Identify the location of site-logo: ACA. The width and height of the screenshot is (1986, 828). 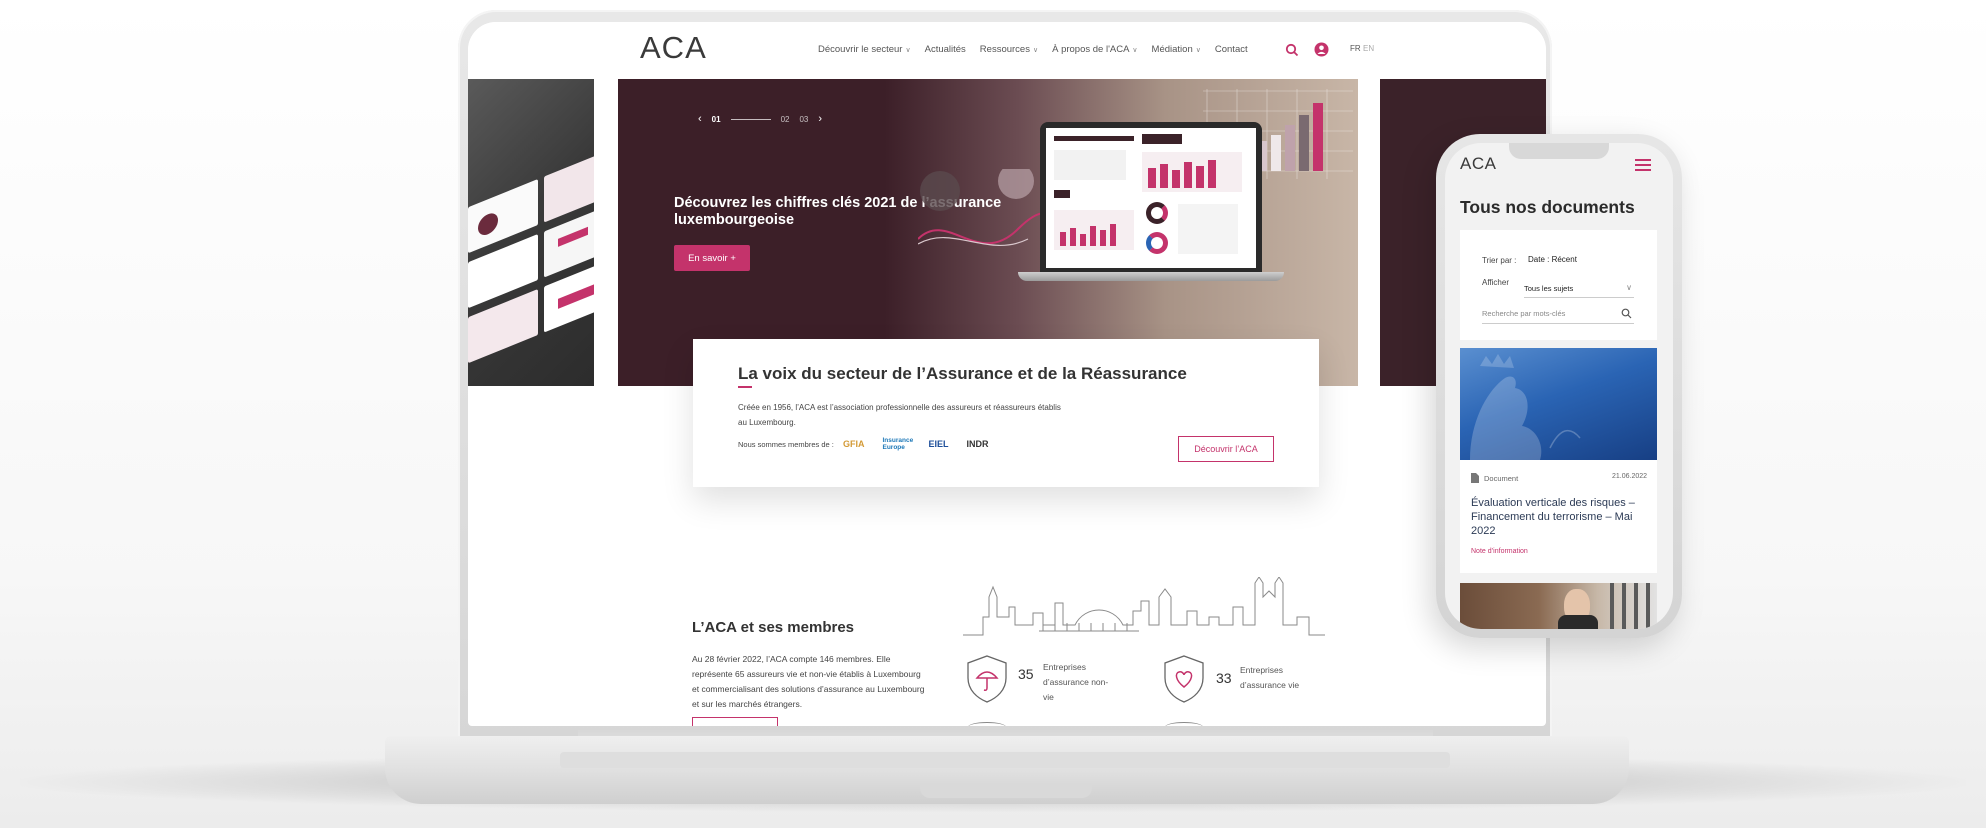
(673, 48).